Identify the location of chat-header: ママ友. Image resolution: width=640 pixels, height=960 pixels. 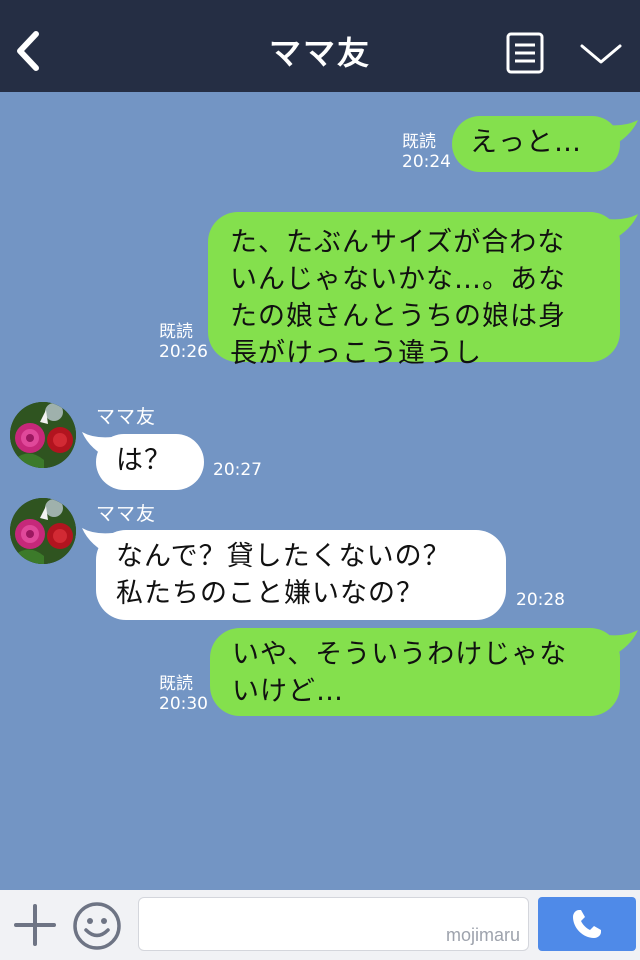
(320, 46).